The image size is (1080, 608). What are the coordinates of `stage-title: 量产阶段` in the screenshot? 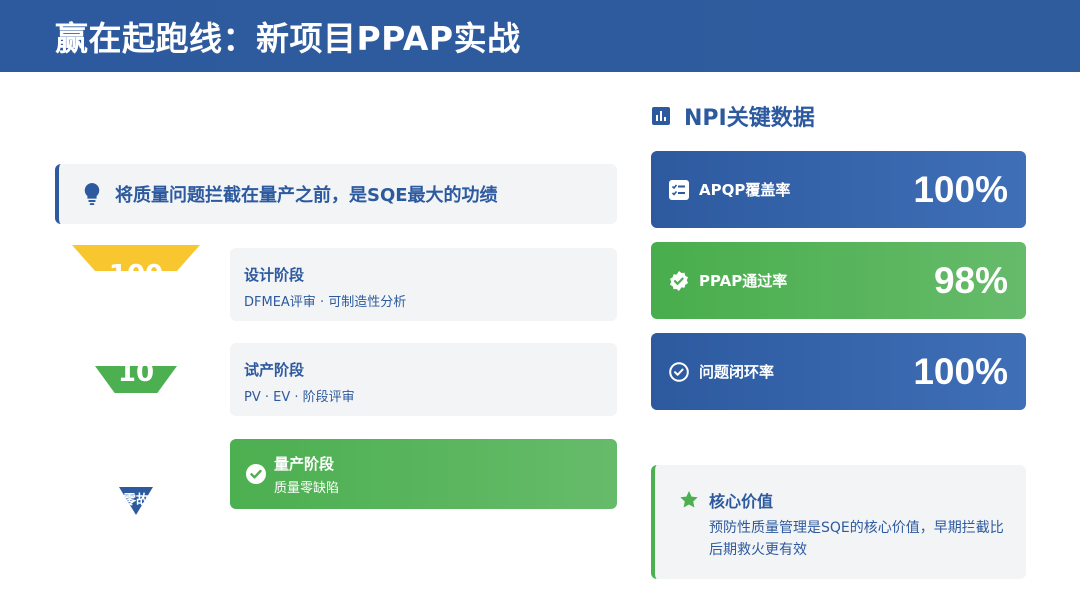 It's located at (304, 463).